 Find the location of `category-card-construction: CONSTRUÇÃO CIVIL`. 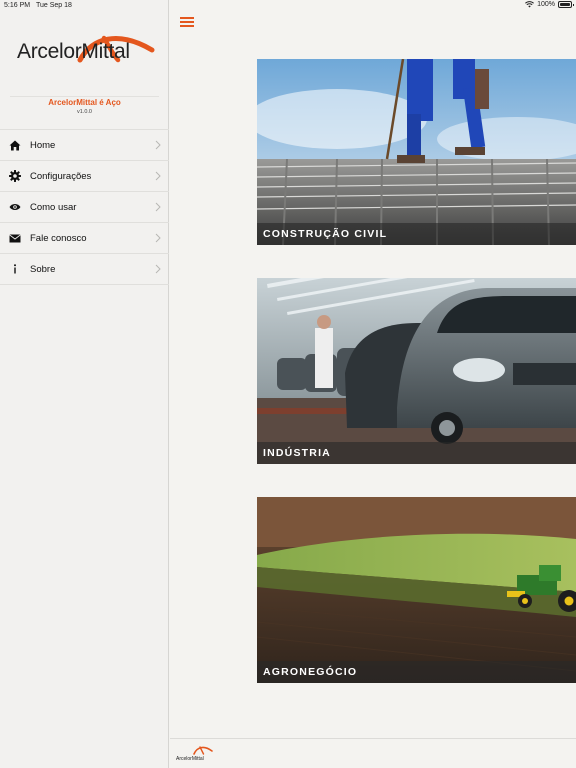

category-card-construction: CONSTRUÇÃO CIVIL is located at coordinates (416, 152).